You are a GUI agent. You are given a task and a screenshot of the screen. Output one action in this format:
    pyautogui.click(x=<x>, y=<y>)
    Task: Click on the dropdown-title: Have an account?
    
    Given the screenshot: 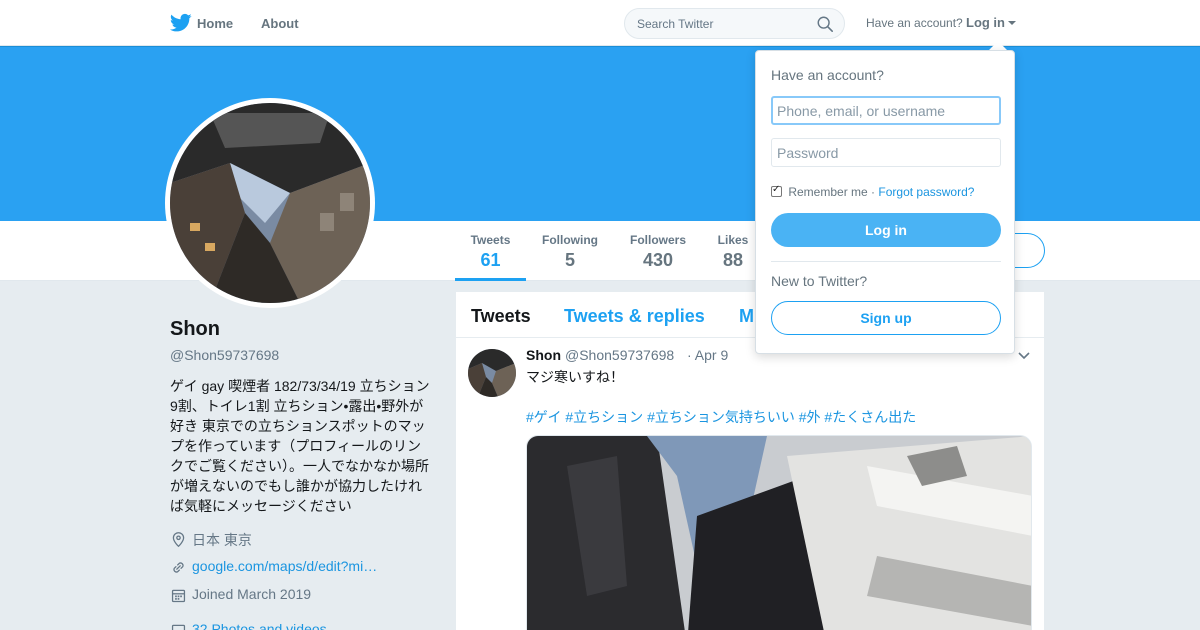 What is the action you would take?
    pyautogui.click(x=827, y=75)
    